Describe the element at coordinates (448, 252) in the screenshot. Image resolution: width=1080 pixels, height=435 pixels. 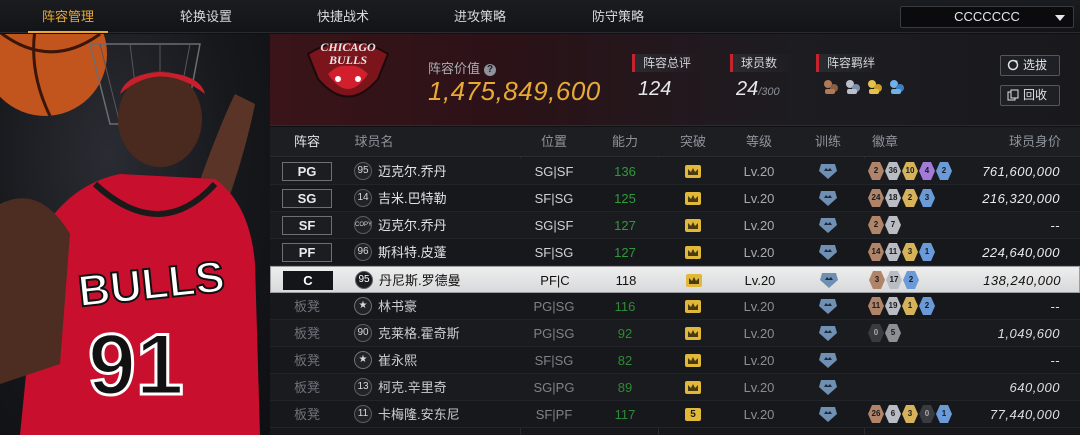
I see `player-name: 斯科特.皮蓬` at that location.